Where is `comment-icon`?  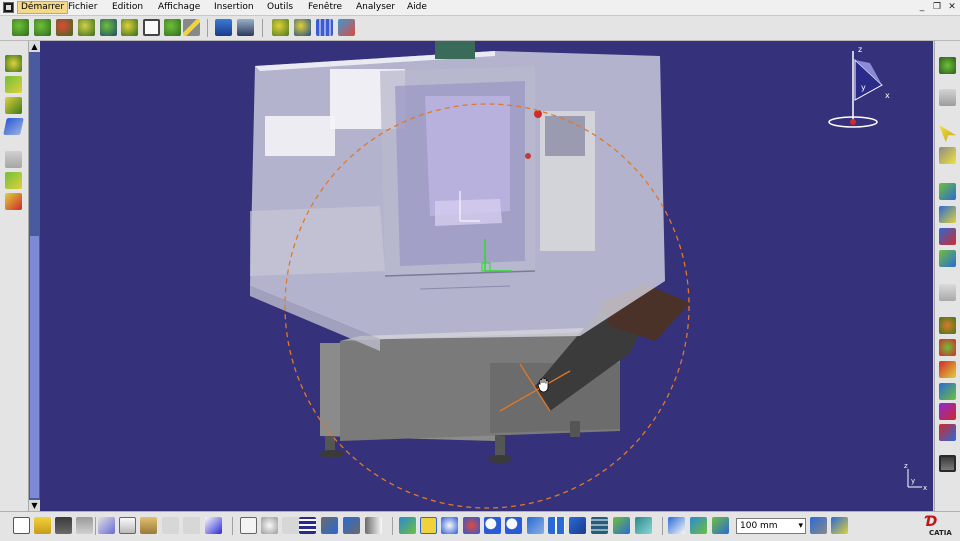 comment-icon is located at coordinates (269, 525).